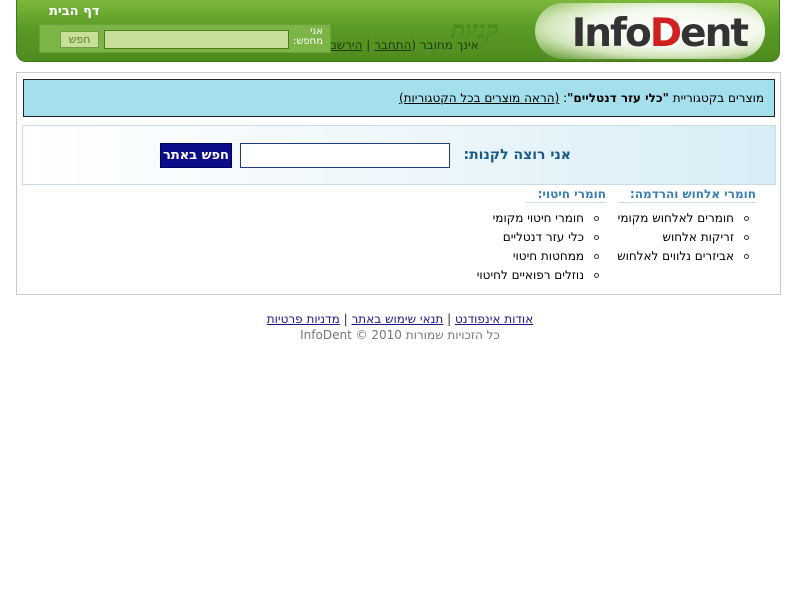 Image resolution: width=800 pixels, height=600 pixels. I want to click on site-search-button: חפש באתר, so click(196, 155).